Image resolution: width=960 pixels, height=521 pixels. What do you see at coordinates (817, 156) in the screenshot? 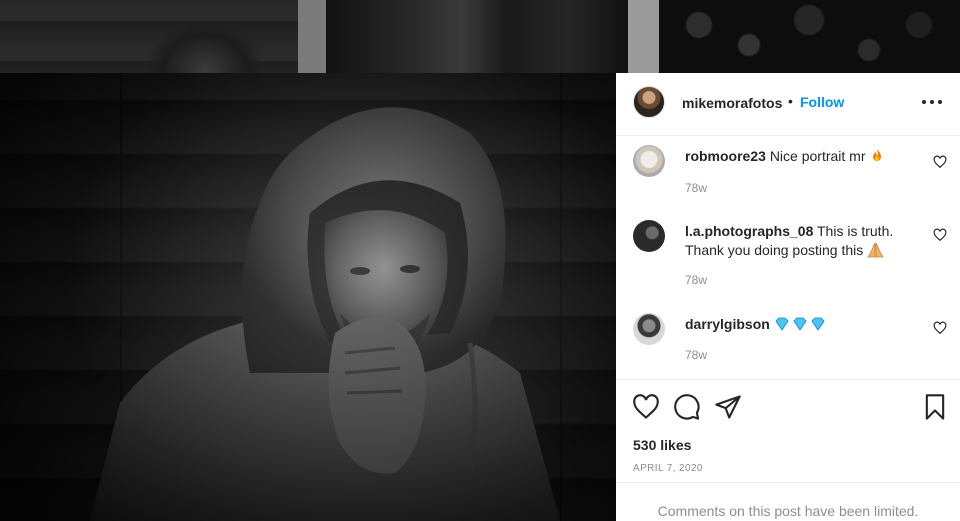
I see `comment-text: Nice portrait mr` at bounding box center [817, 156].